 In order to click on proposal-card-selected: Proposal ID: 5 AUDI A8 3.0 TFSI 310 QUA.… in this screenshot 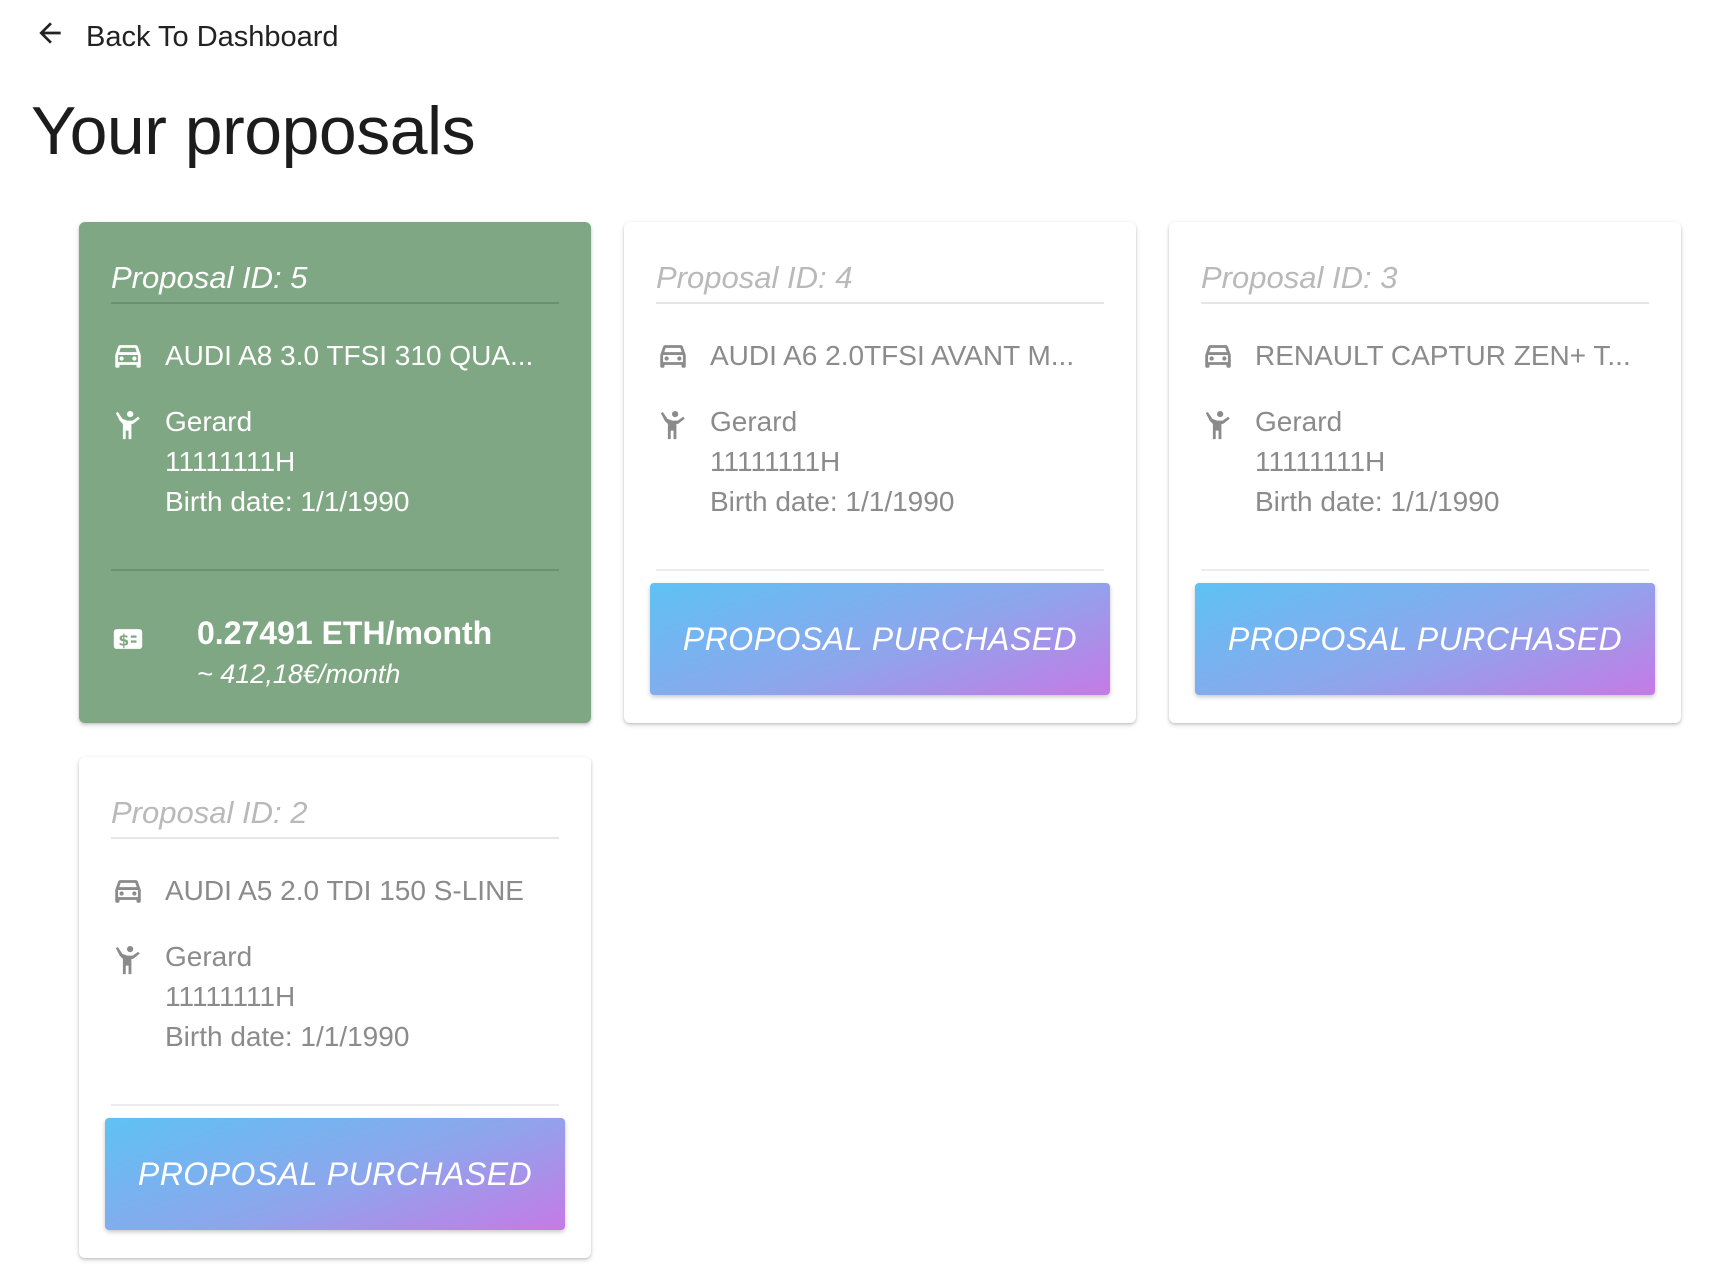, I will do `click(335, 472)`.